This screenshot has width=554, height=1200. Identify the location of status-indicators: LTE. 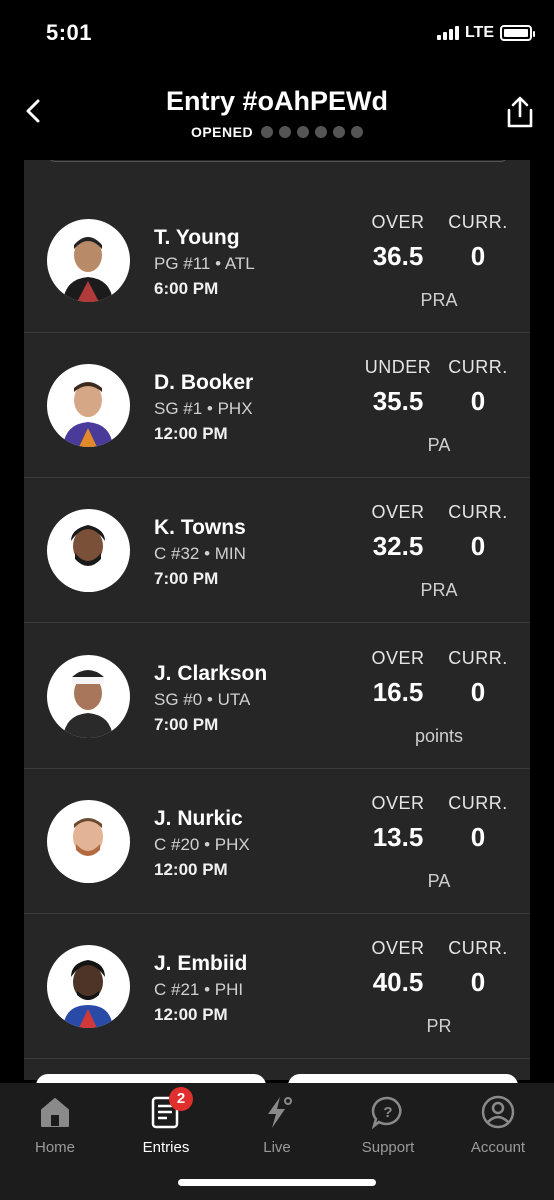
(485, 33).